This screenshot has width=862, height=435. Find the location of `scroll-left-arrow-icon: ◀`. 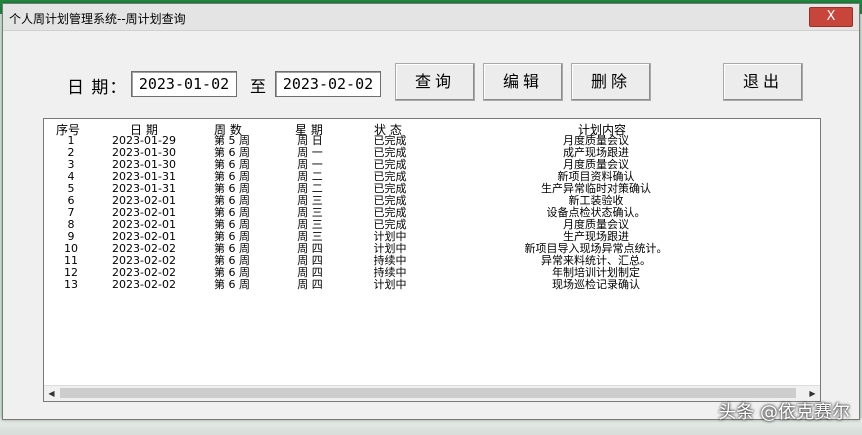

scroll-left-arrow-icon: ◀ is located at coordinates (51, 393).